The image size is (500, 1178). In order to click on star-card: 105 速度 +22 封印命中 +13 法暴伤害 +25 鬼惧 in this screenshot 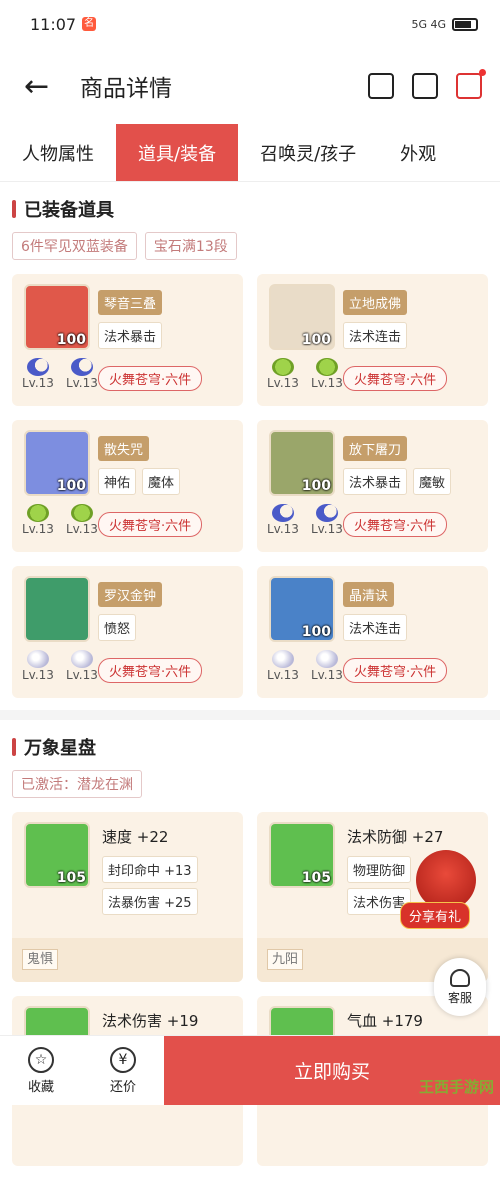, I will do `click(127, 897)`.